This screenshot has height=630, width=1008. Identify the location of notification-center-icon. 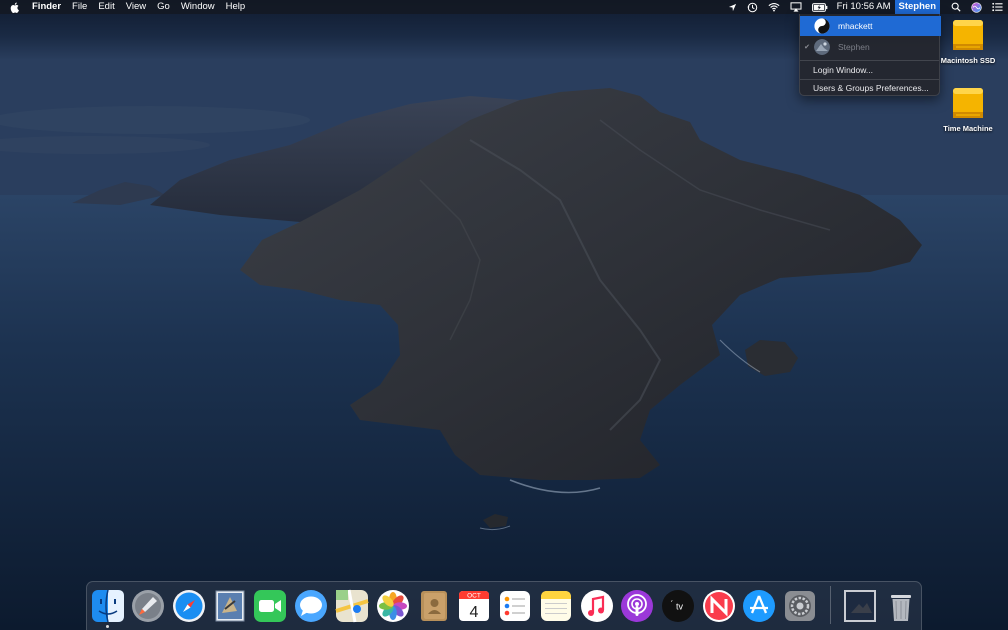
(997, 7).